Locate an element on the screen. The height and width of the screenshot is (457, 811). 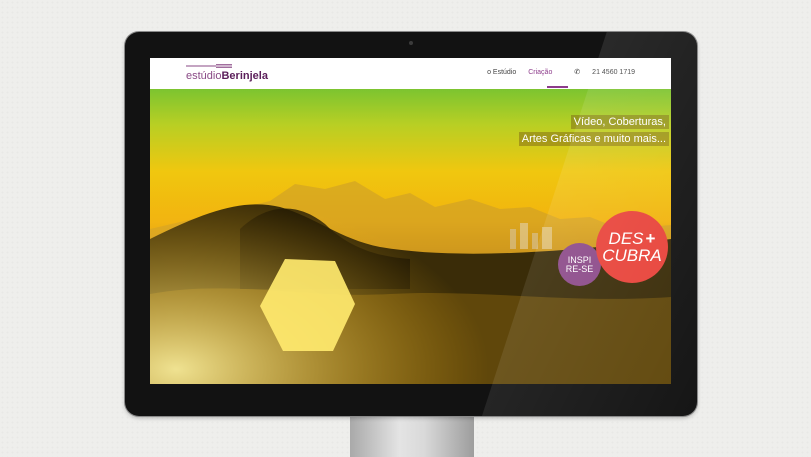
webcam-dot is located at coordinates (411, 43).